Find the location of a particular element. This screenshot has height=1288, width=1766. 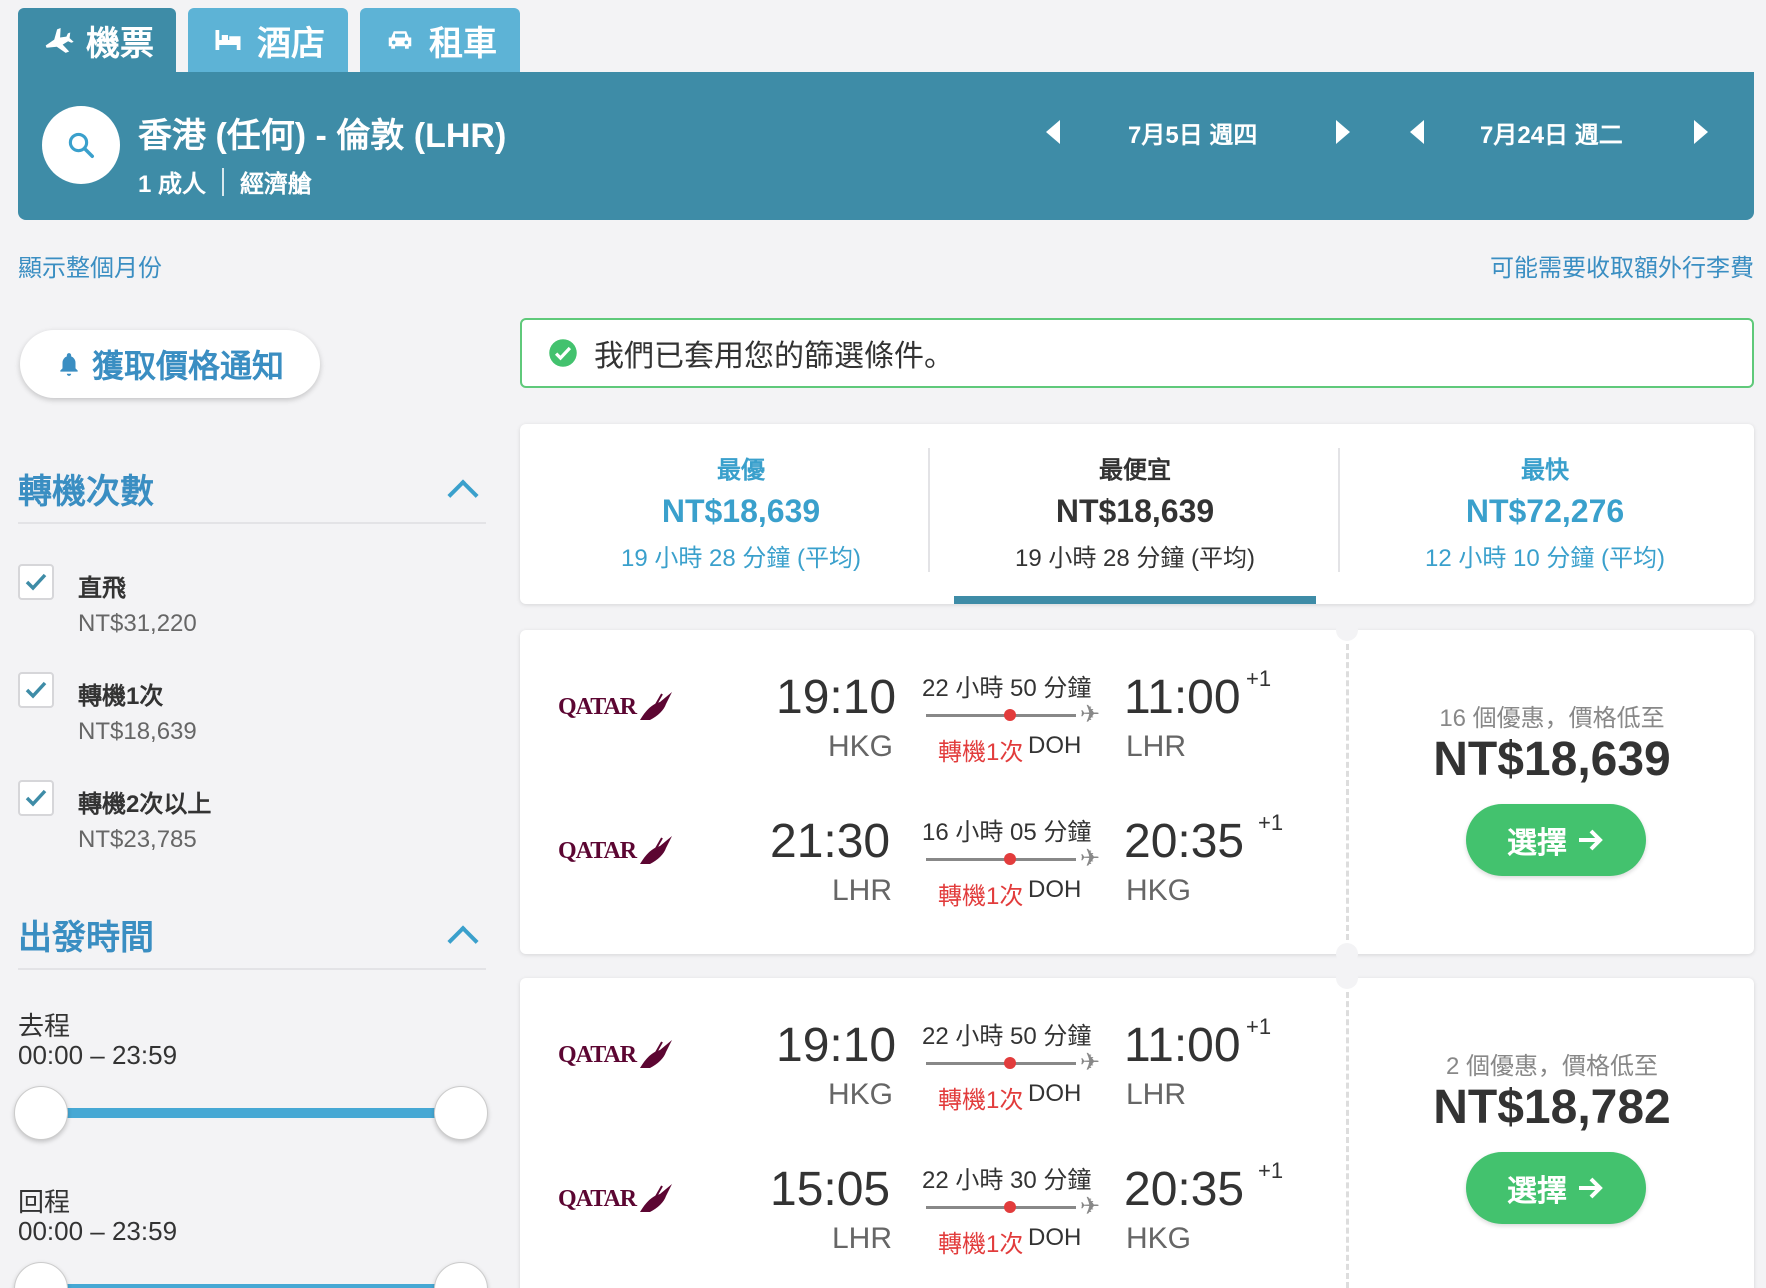

divider is located at coordinates (252, 969).